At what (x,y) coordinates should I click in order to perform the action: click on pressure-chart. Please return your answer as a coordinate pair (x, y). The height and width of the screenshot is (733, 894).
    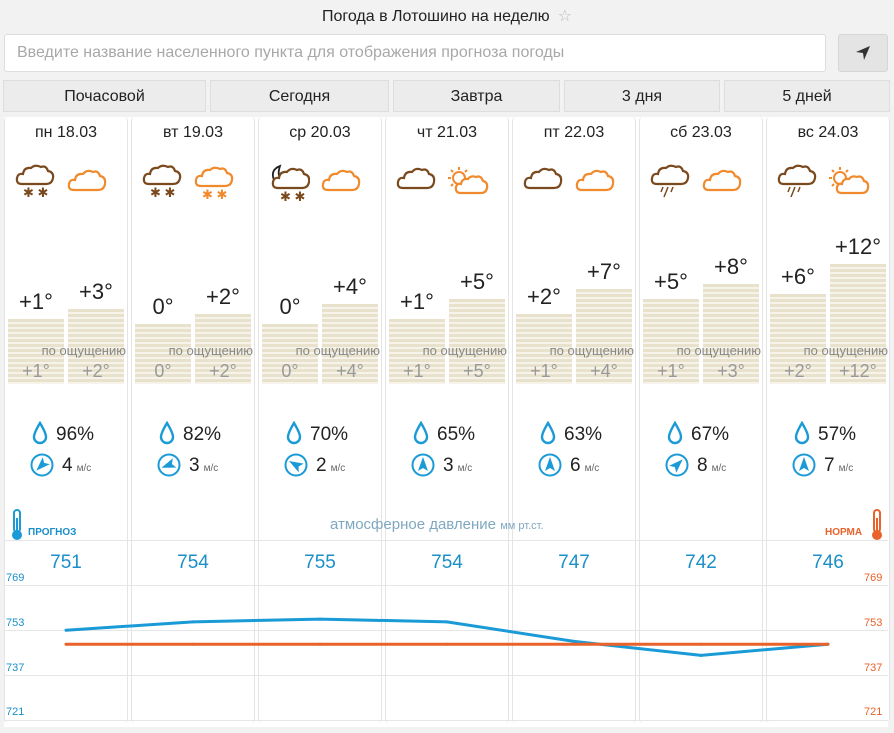
    Looking at the image, I should click on (447, 637).